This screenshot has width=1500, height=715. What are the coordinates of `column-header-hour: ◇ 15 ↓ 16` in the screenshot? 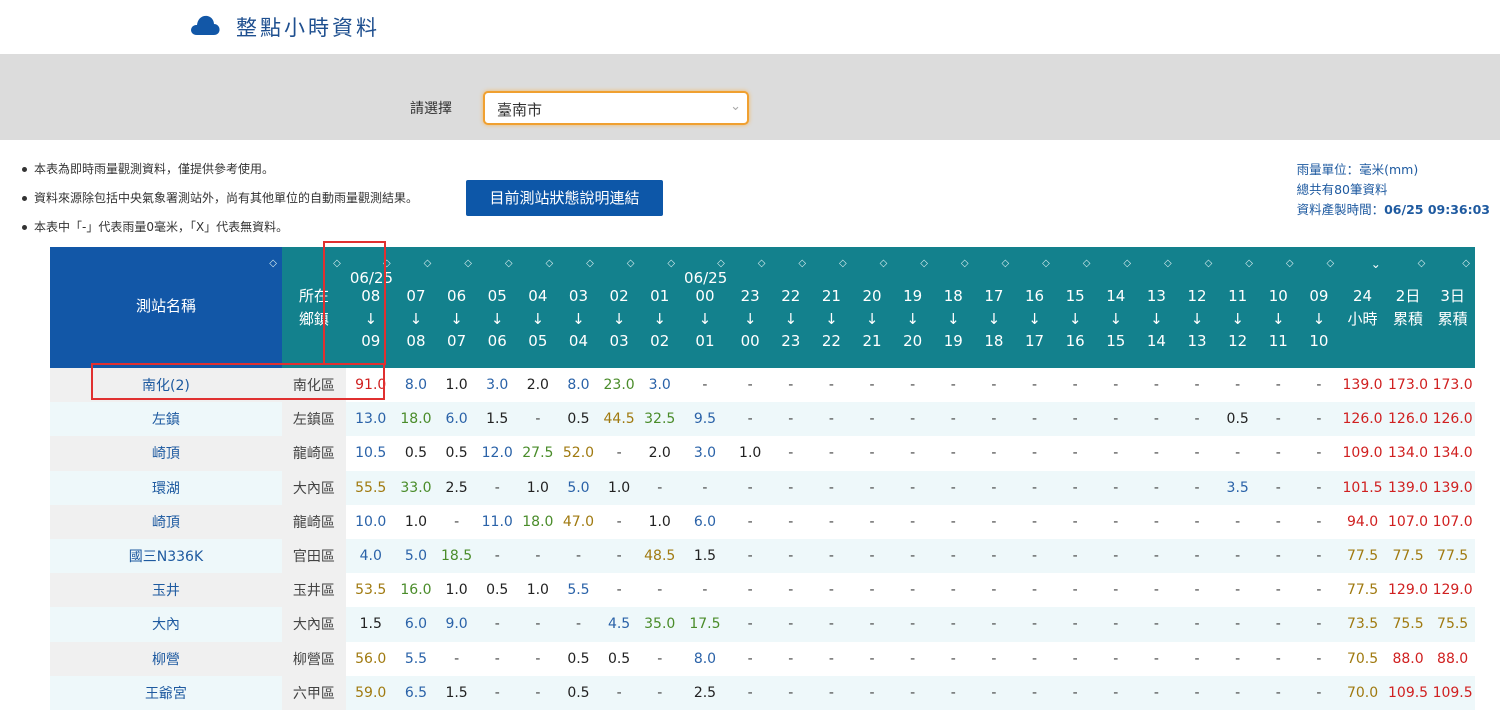 It's located at (1075, 307).